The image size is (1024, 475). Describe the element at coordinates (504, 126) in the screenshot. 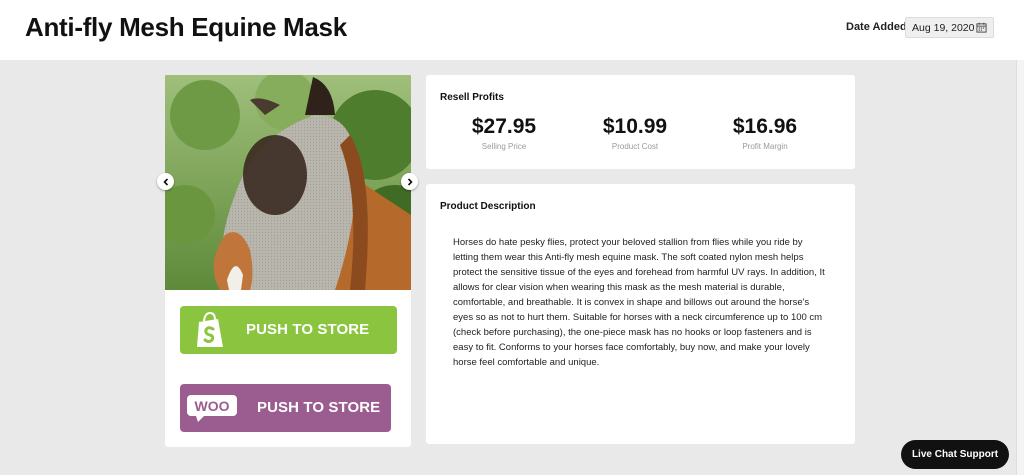

I see `selling-price-value: $27.95` at that location.